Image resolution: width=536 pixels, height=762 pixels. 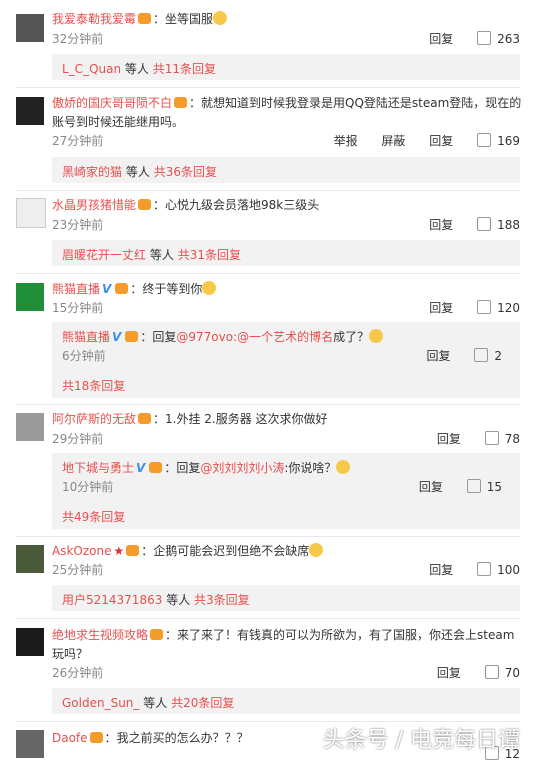 What do you see at coordinates (421, 740) in the screenshot?
I see `watermark: 头条号 / 电竞每日谭` at bounding box center [421, 740].